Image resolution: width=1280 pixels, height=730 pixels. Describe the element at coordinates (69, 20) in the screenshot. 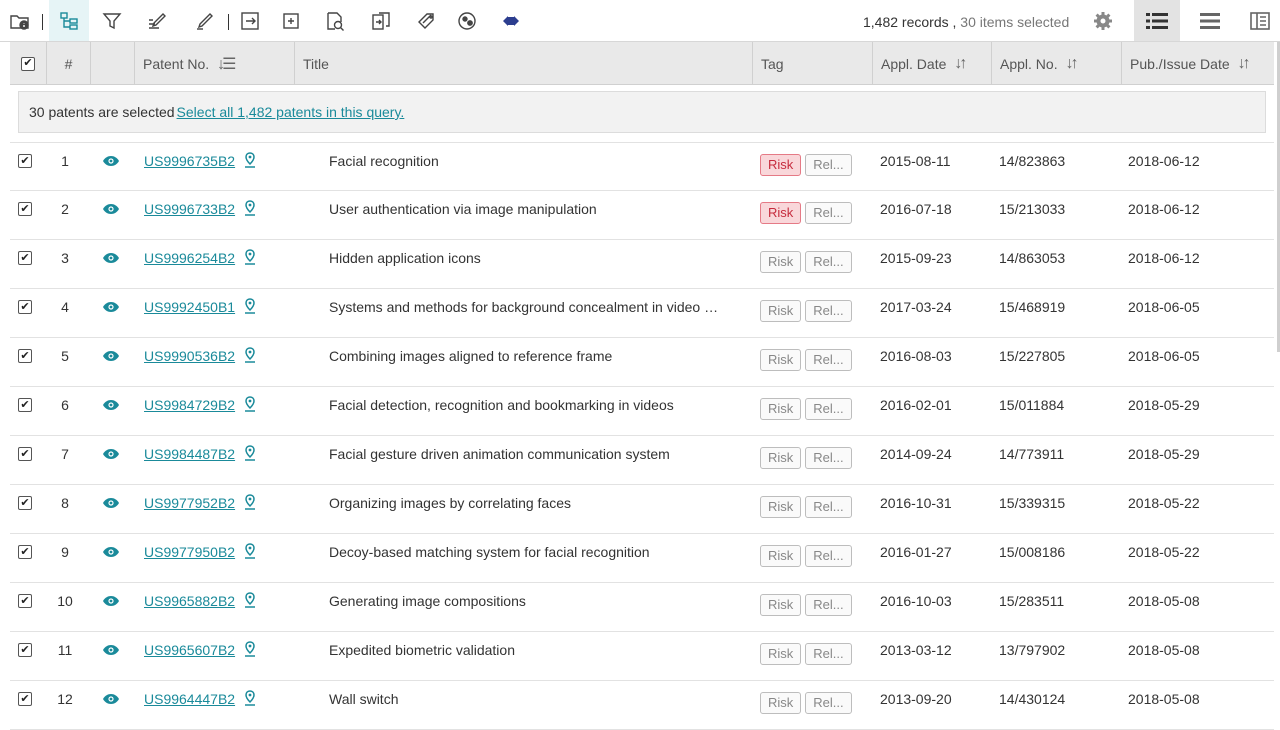

I see `tree-view-icon` at that location.